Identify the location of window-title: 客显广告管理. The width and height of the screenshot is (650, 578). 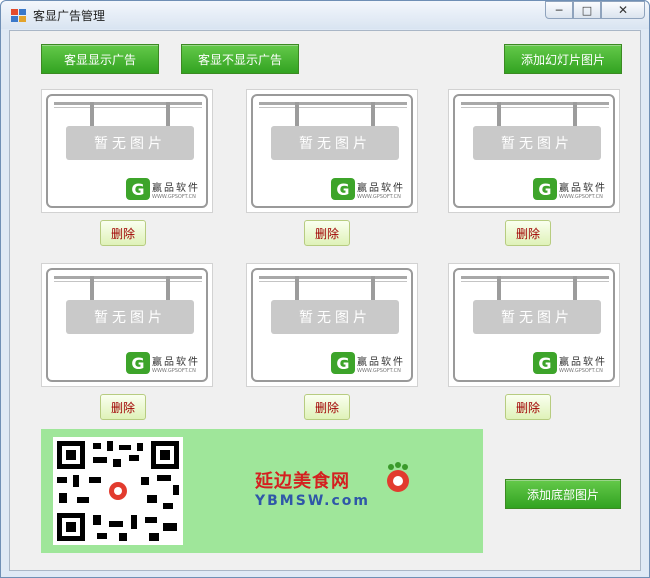
(69, 16).